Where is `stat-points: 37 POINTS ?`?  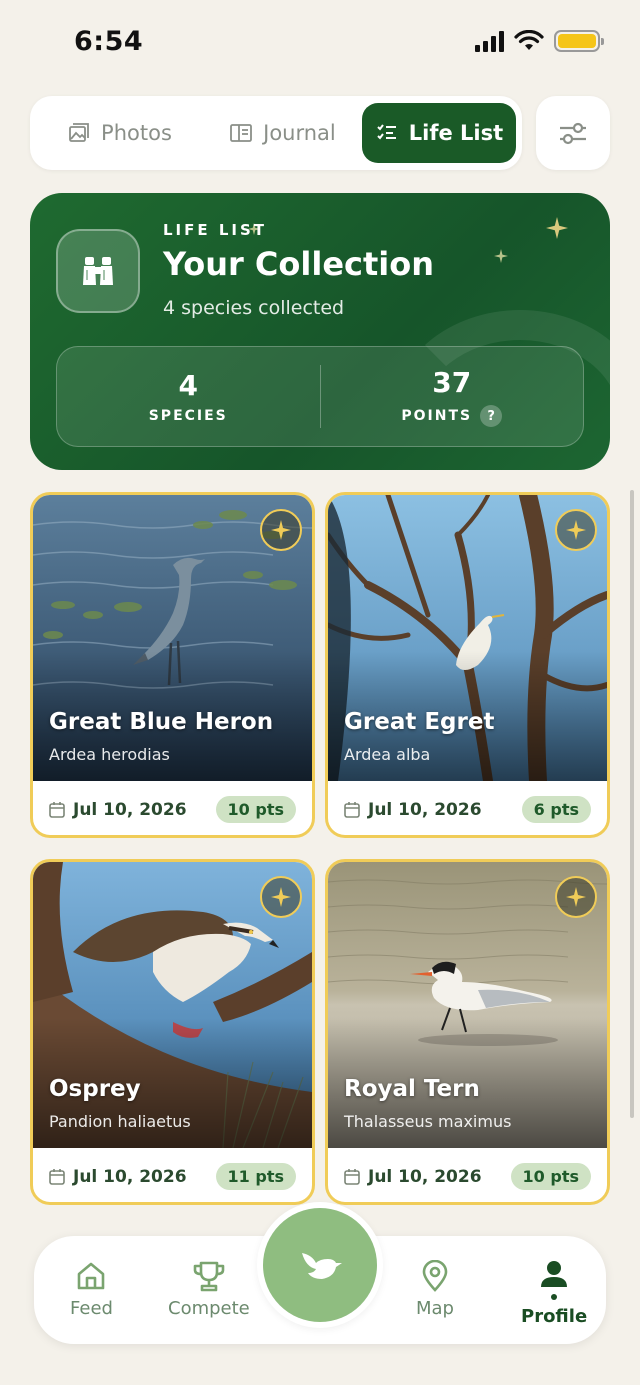
stat-points: 37 POINTS ? is located at coordinates (452, 396).